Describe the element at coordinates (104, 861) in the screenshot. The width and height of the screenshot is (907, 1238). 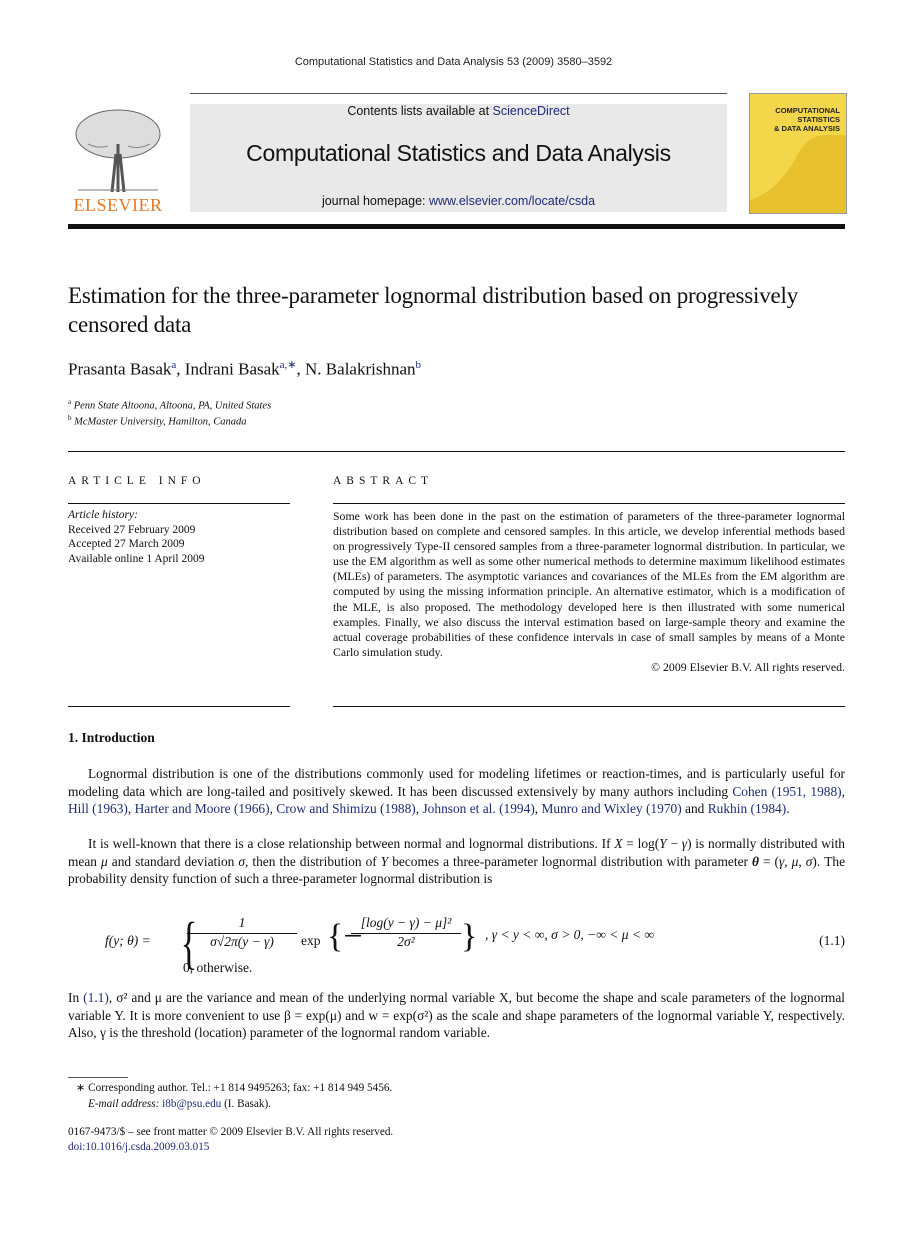
I see `math-inline: μ` at that location.